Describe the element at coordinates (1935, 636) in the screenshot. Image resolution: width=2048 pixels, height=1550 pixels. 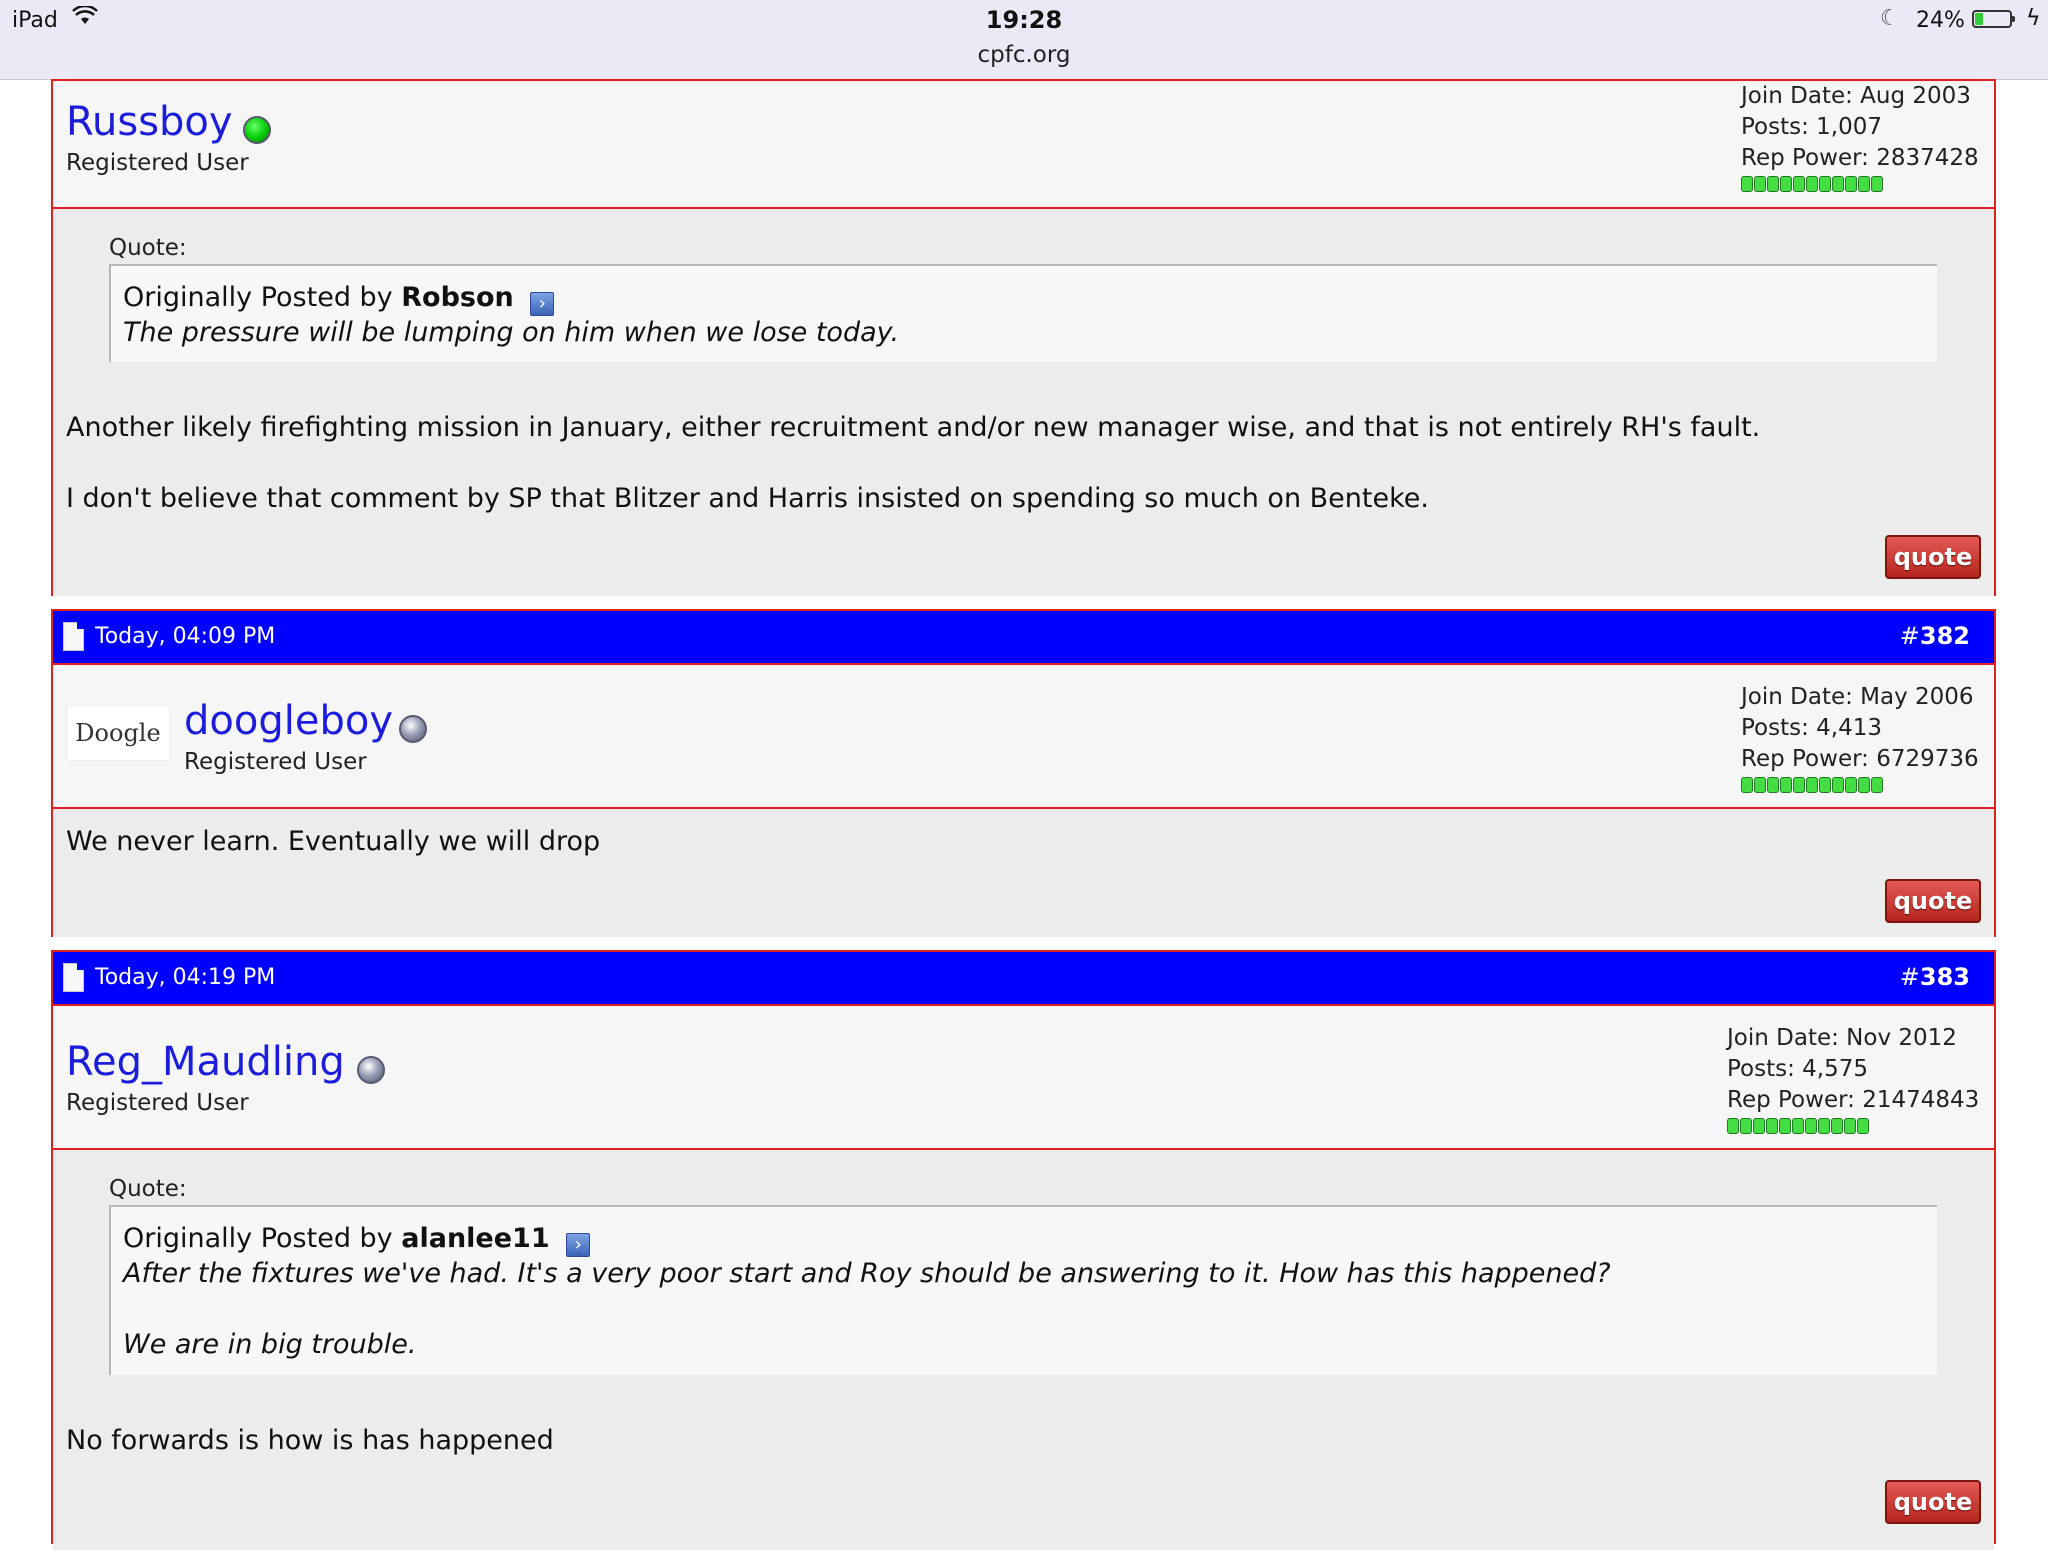
I see `post-number-link: #382` at that location.